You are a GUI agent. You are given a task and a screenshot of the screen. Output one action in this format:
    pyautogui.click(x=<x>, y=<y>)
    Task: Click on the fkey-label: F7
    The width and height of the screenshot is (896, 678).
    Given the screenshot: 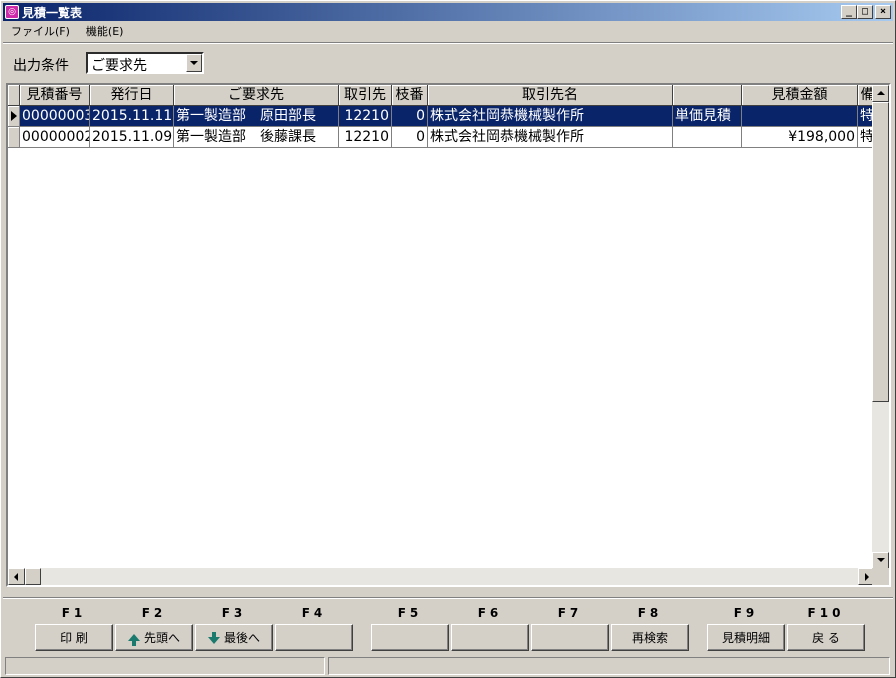 What is the action you would take?
    pyautogui.click(x=570, y=613)
    